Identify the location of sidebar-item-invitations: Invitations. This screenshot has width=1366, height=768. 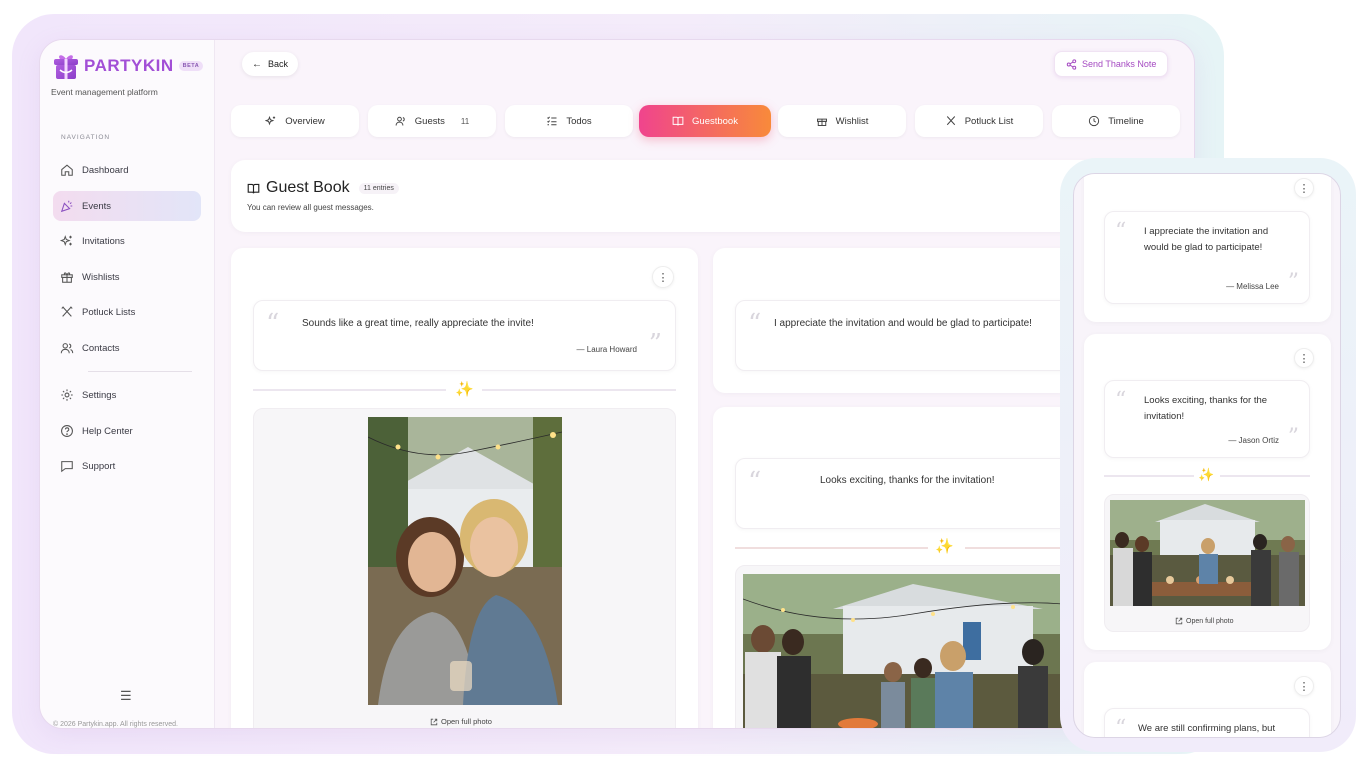
(127, 241).